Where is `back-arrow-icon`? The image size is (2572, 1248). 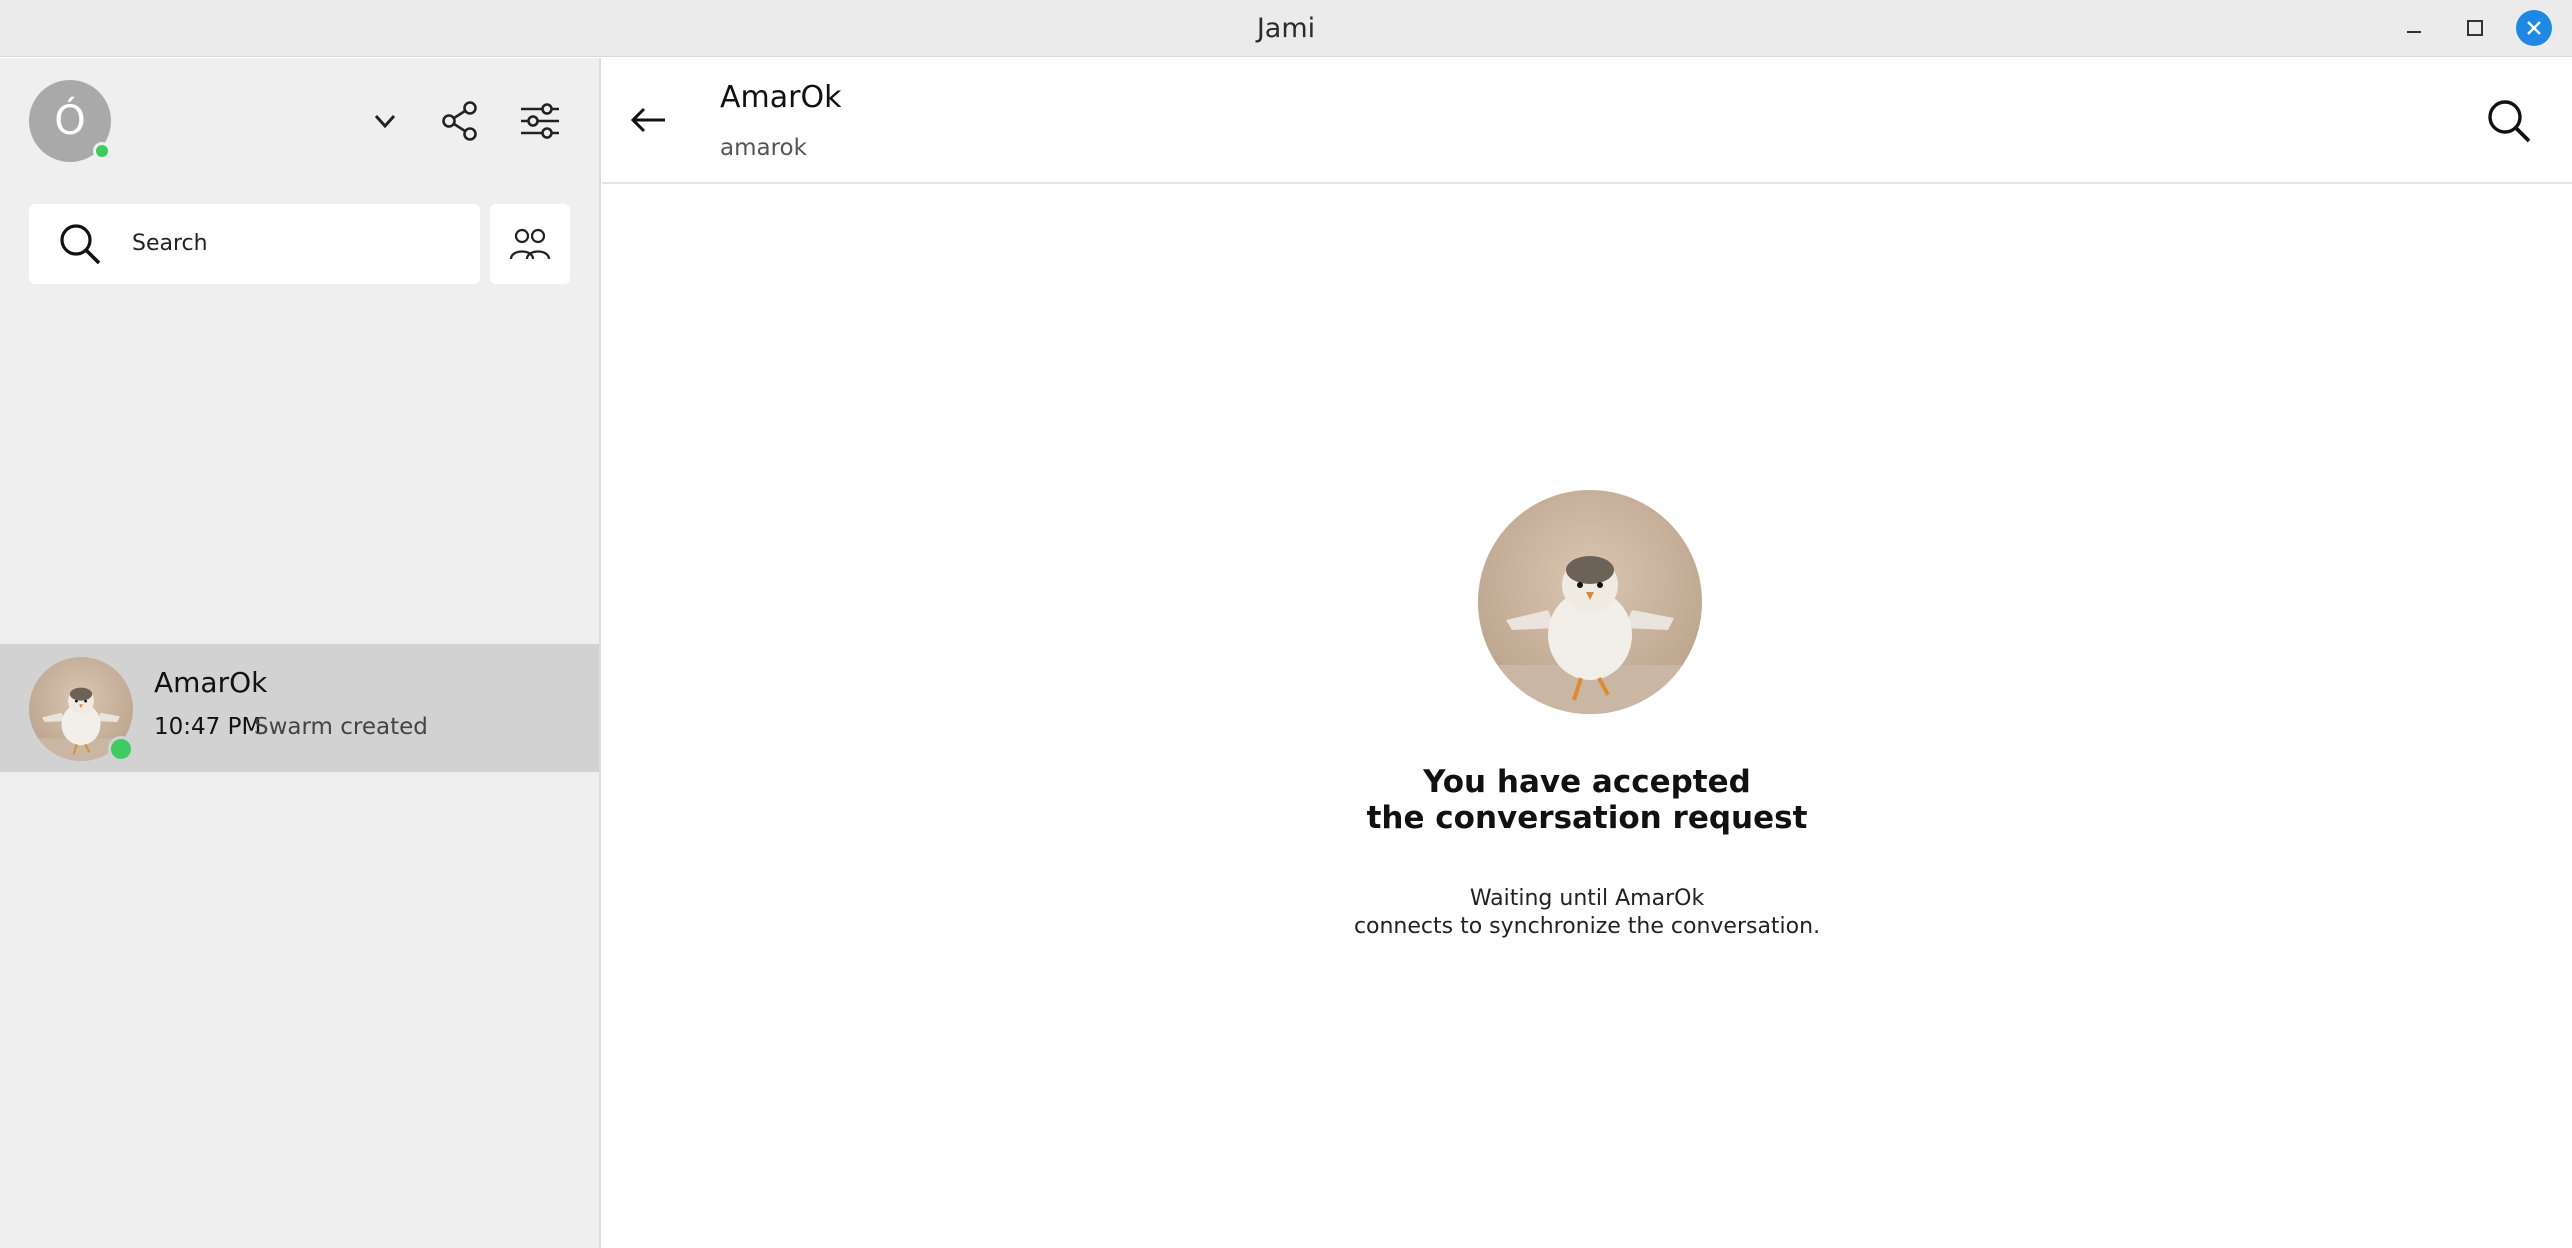
back-arrow-icon is located at coordinates (647, 120).